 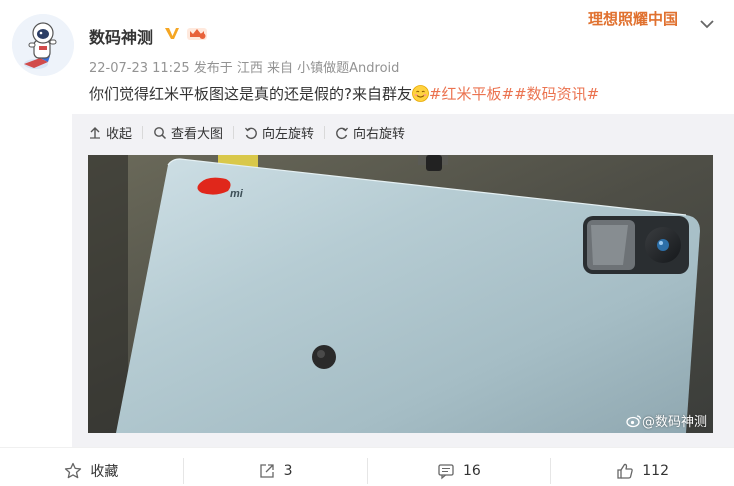 I want to click on share-button: 3, so click(x=275, y=471).